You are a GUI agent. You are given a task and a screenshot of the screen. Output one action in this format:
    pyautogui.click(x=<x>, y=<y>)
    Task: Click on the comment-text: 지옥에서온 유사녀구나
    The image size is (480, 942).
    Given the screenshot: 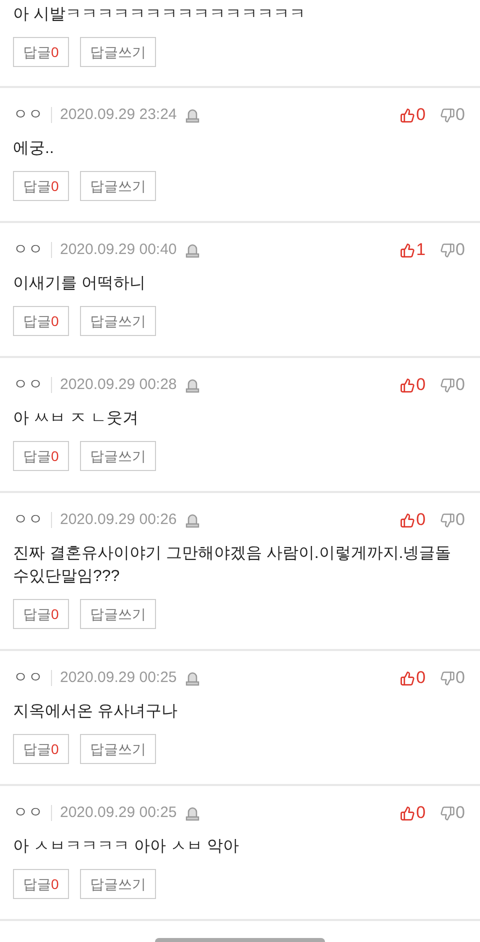 What is the action you would take?
    pyautogui.click(x=95, y=712)
    